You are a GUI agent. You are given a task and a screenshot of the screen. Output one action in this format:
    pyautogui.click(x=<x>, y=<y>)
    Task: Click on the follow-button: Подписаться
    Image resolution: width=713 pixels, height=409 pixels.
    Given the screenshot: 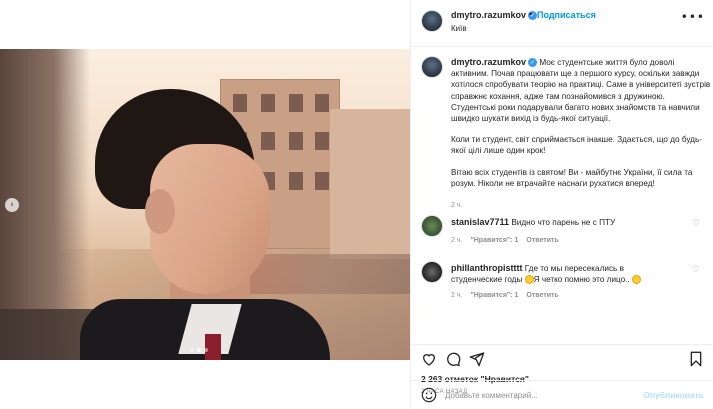 What is the action you would take?
    pyautogui.click(x=566, y=15)
    